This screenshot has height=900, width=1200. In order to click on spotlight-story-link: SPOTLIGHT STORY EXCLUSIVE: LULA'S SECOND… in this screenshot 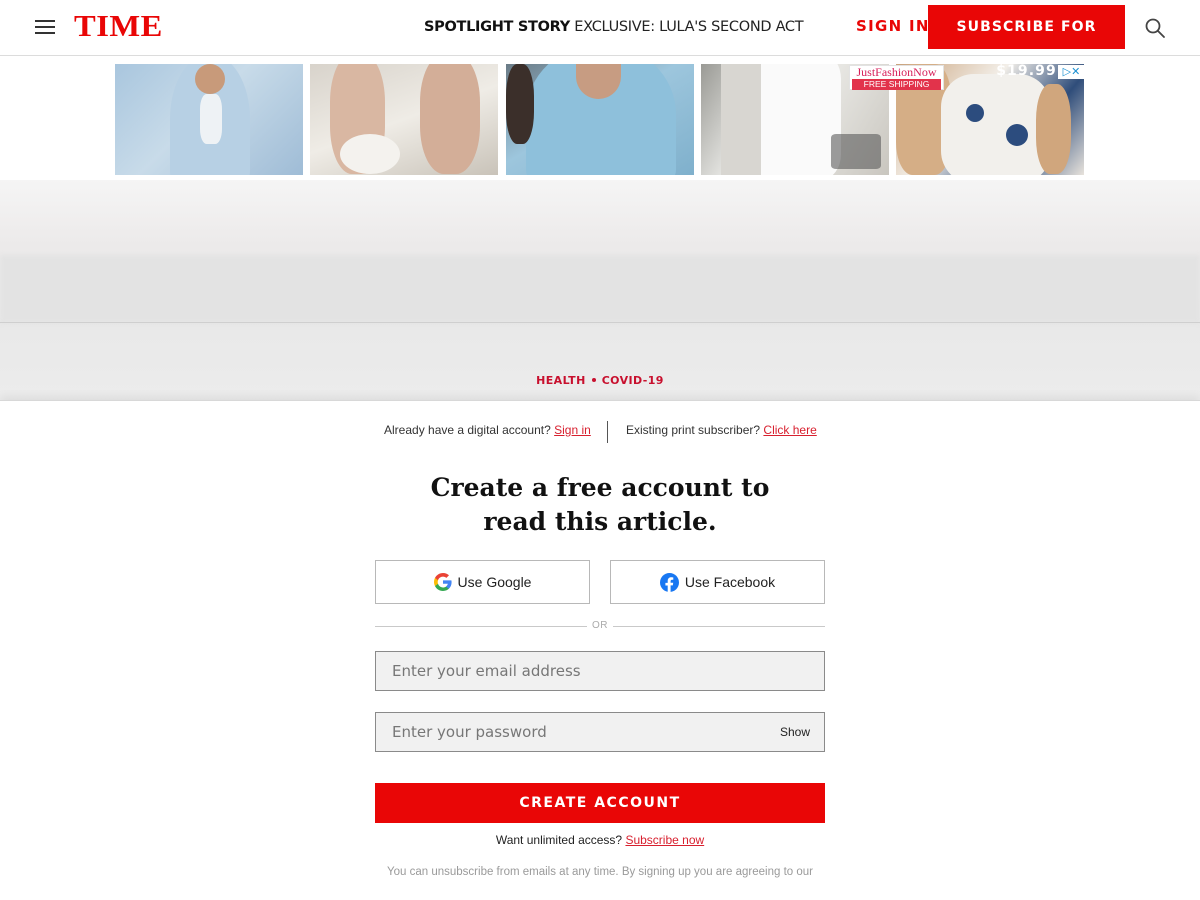, I will do `click(614, 27)`.